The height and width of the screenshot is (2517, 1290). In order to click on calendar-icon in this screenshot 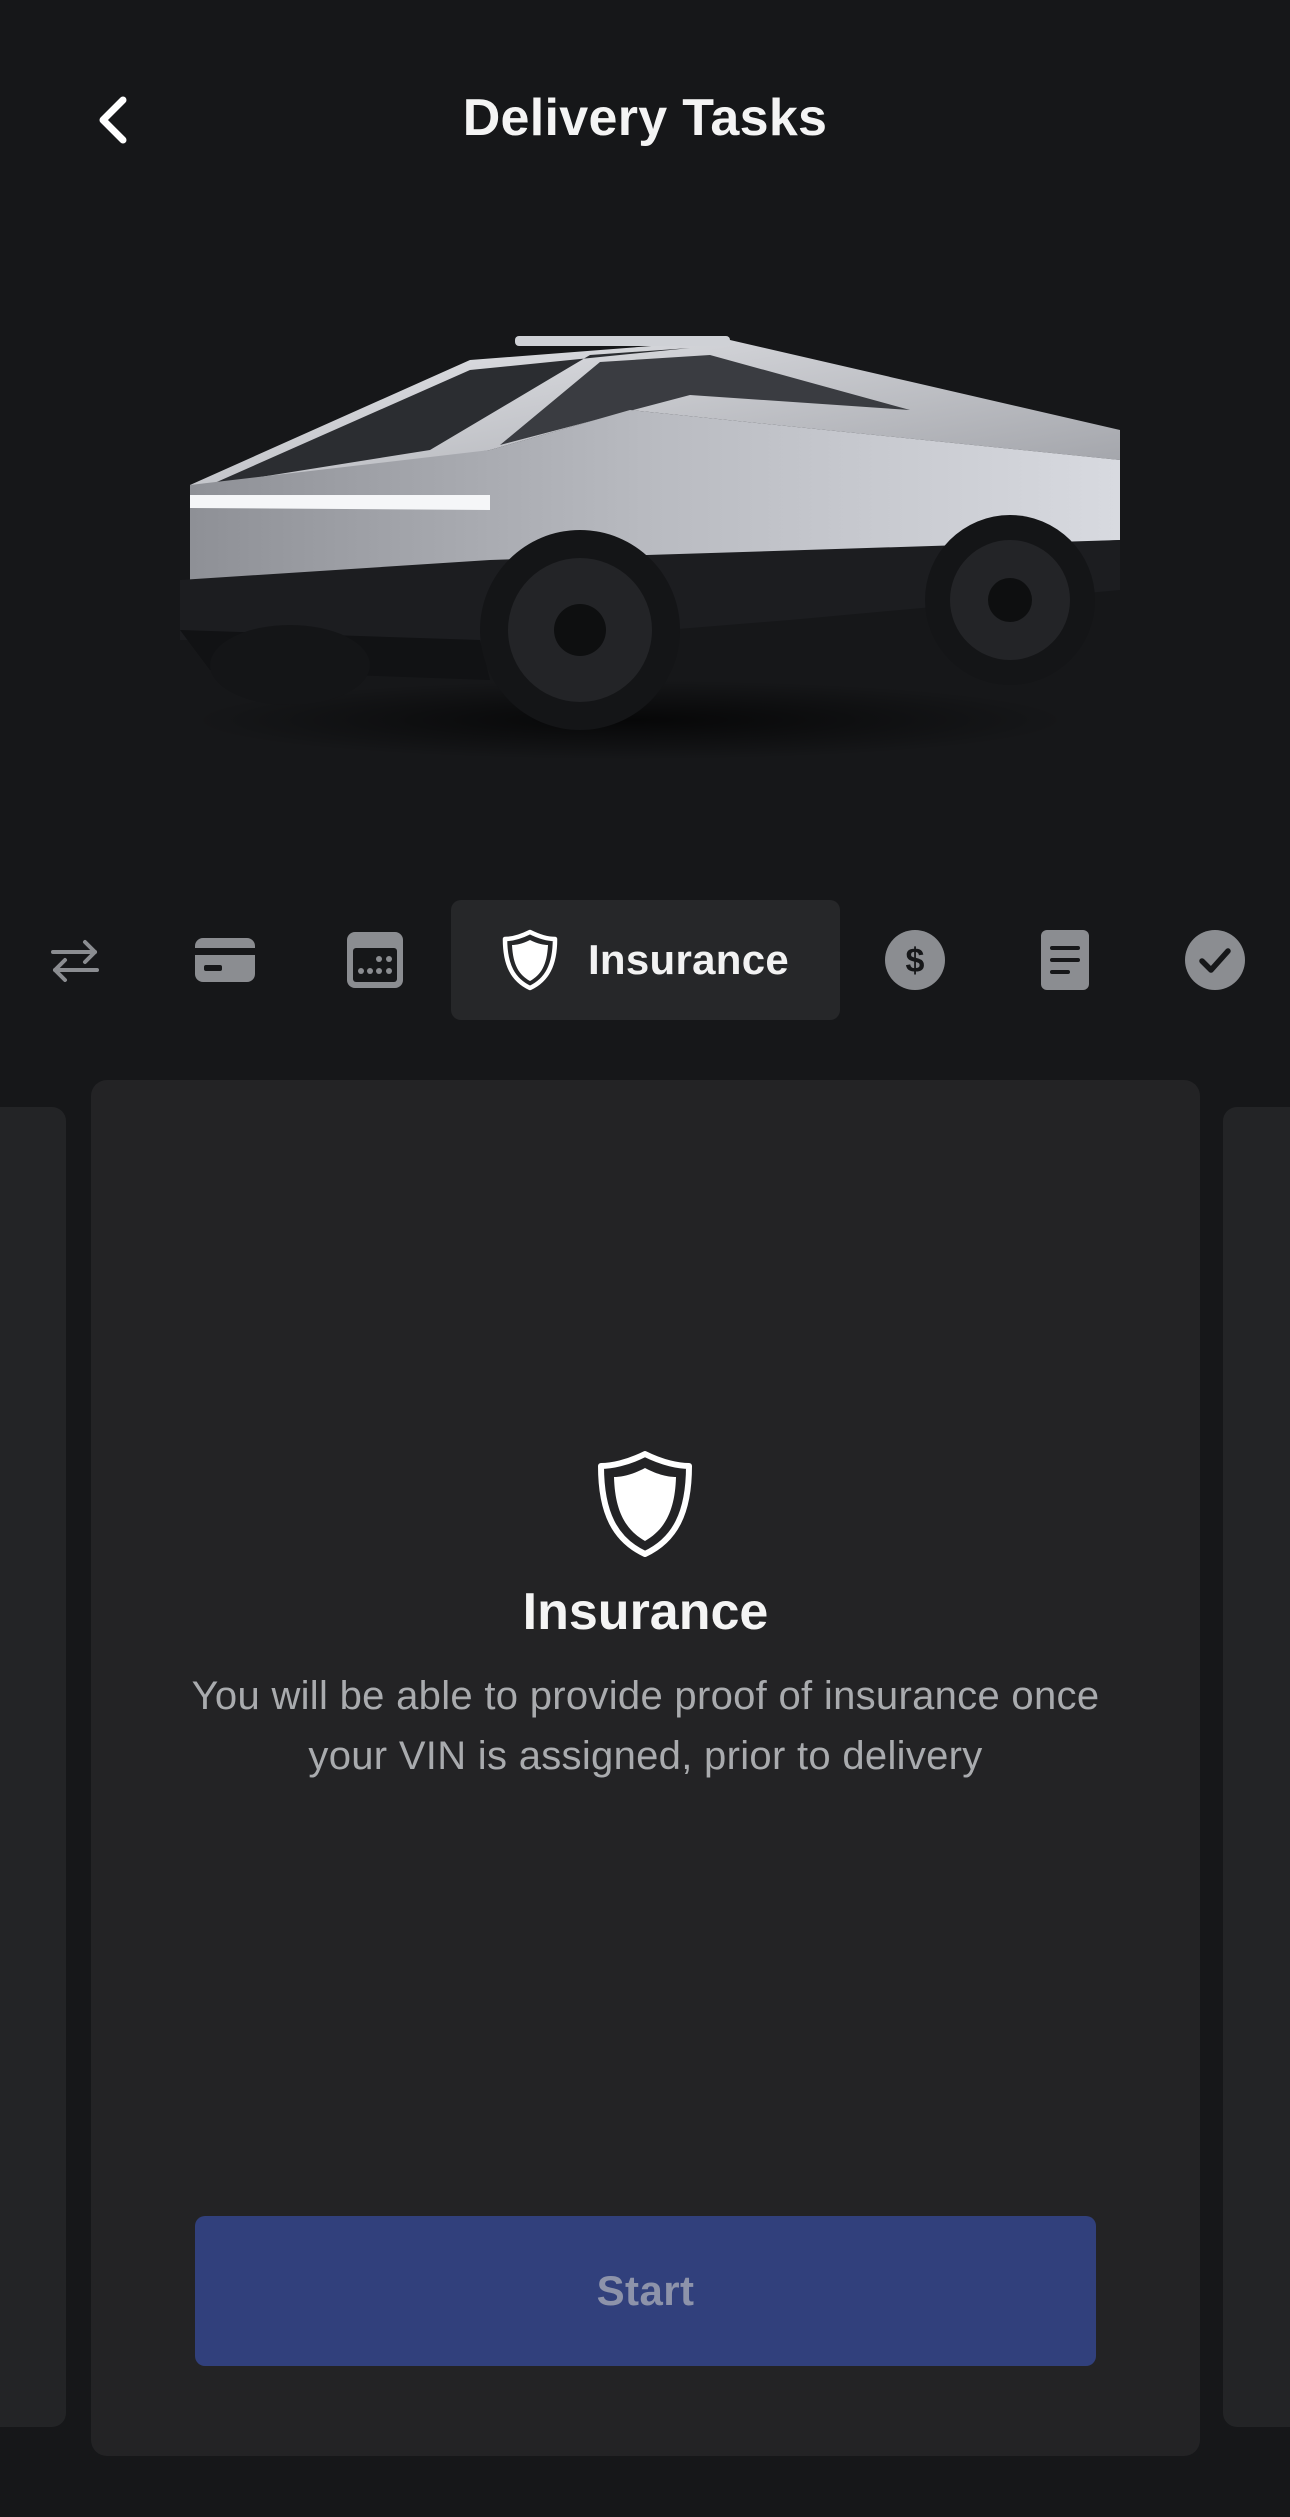, I will do `click(375, 960)`.